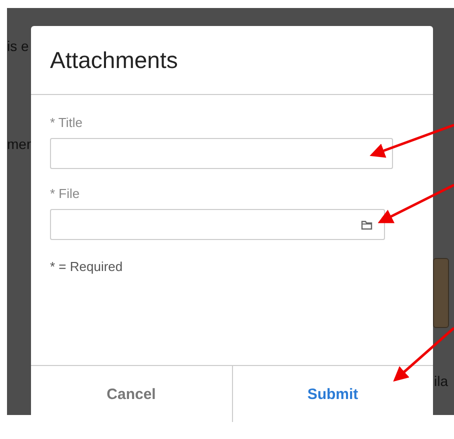 Image resolution: width=454 pixels, height=439 pixels. Describe the element at coordinates (87, 266) in the screenshot. I see `required-note: * = Required` at that location.